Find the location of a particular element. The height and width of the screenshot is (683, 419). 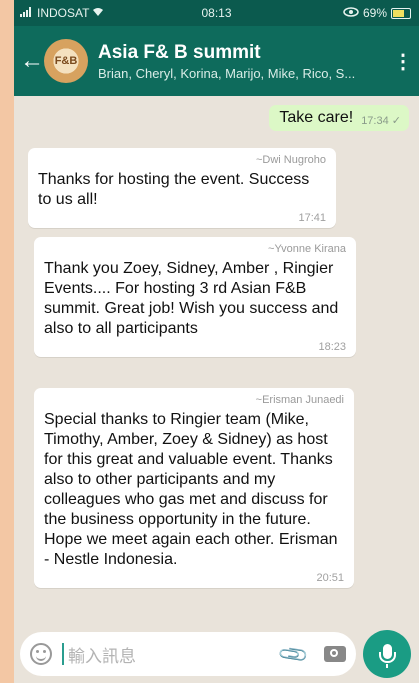

input-bar: 輸入訊息 📎 is located at coordinates (216, 654).